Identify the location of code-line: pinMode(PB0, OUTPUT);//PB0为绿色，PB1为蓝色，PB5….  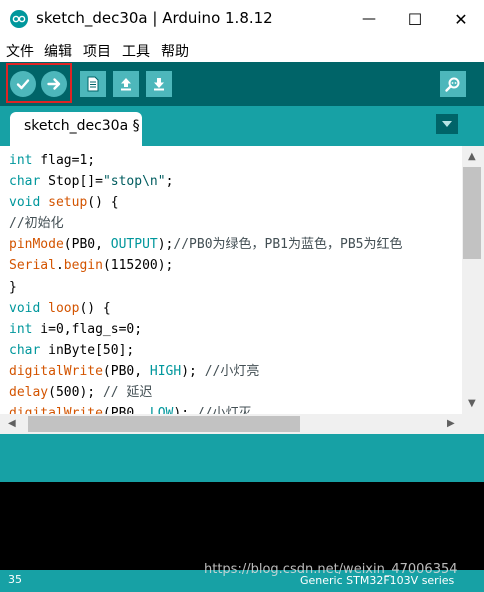
(206, 245).